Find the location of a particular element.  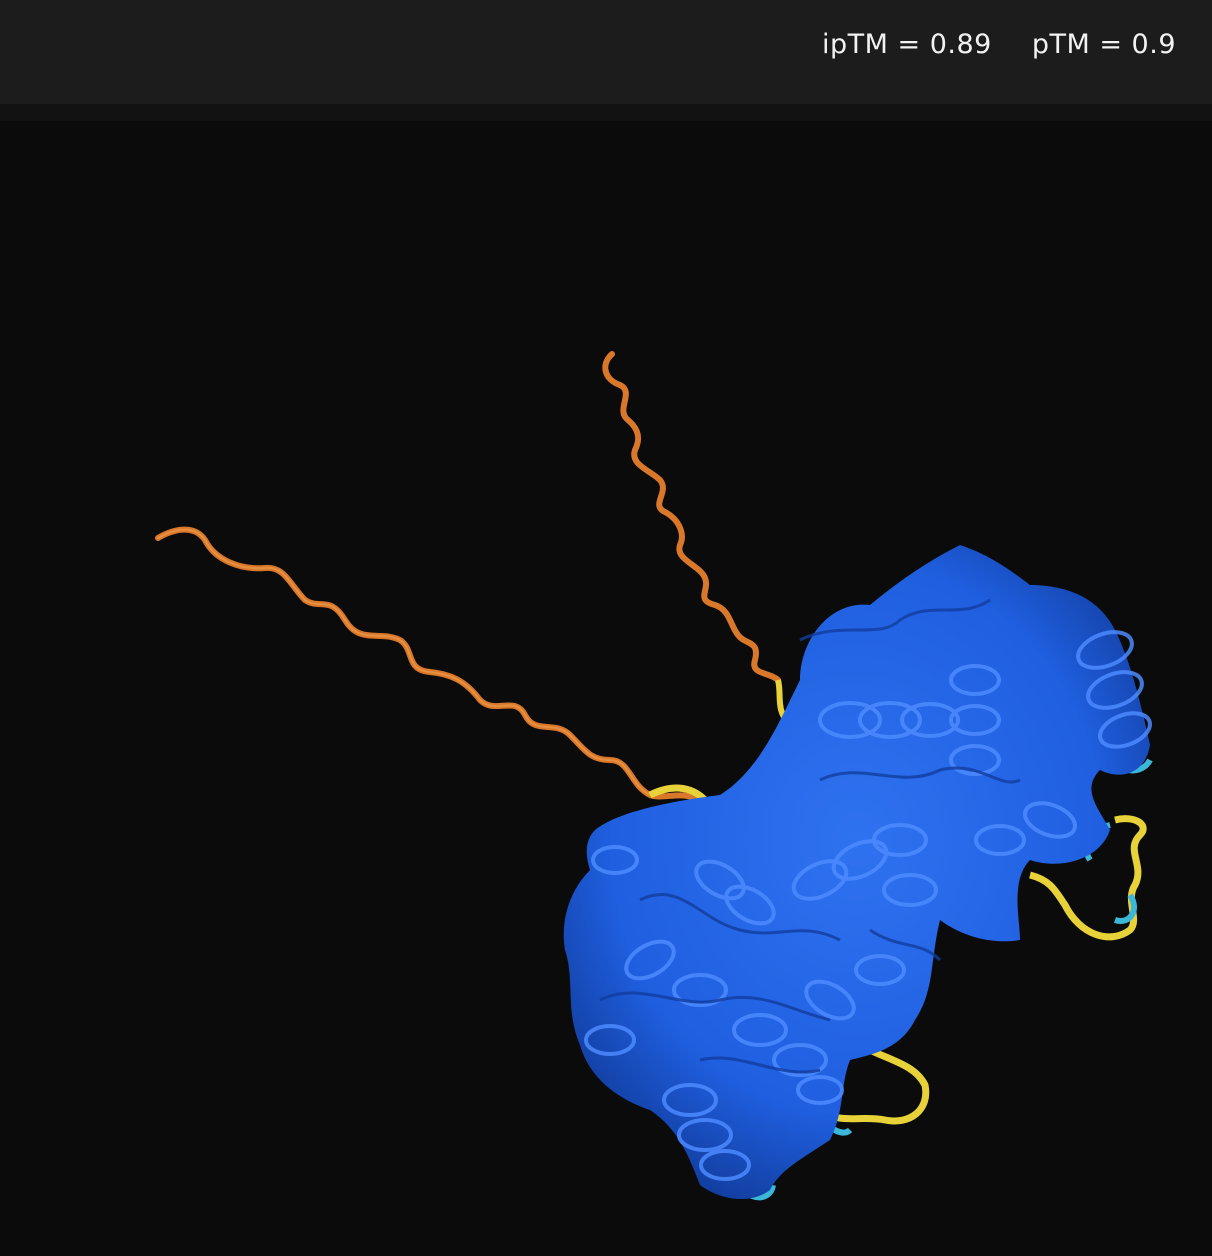

ptm-score: pTM = 0.9 is located at coordinates (1103, 44).